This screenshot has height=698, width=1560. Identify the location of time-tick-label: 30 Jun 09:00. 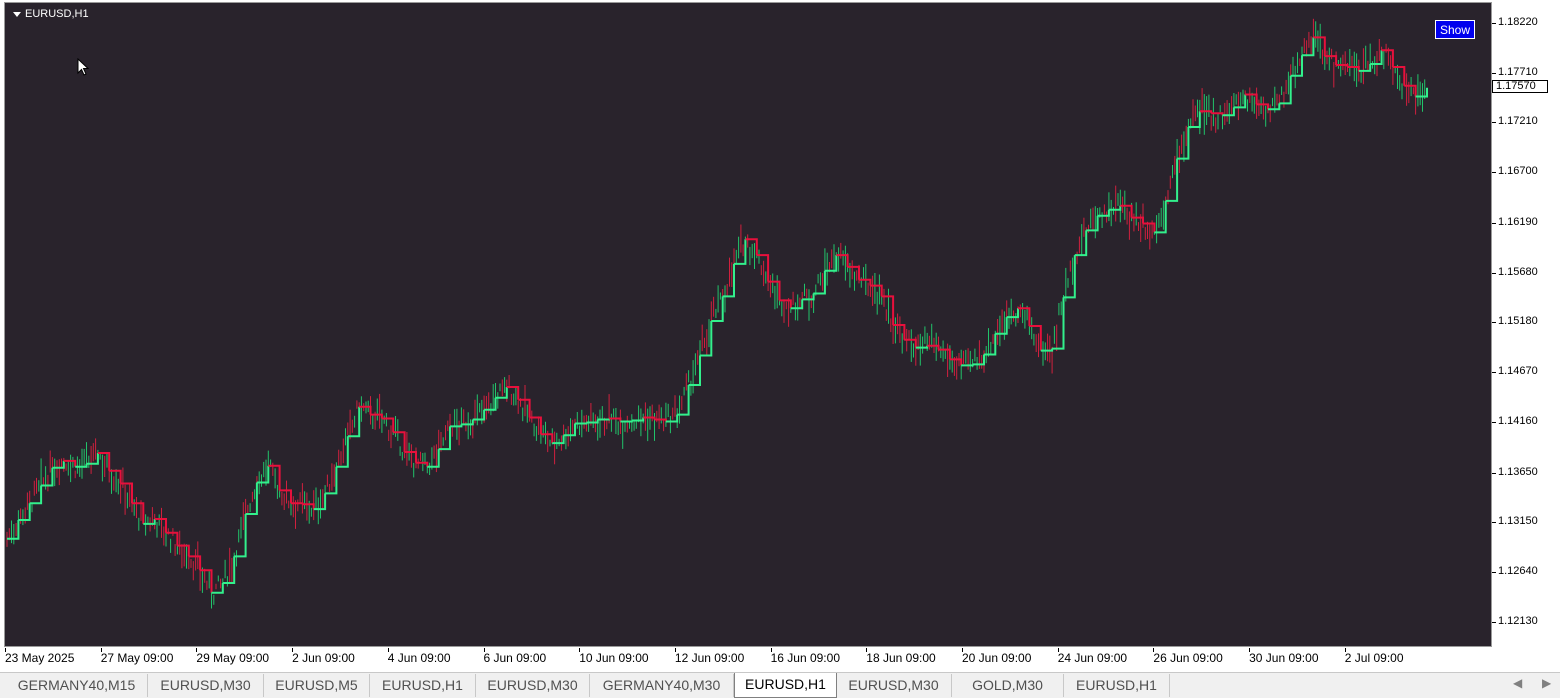
(1284, 658).